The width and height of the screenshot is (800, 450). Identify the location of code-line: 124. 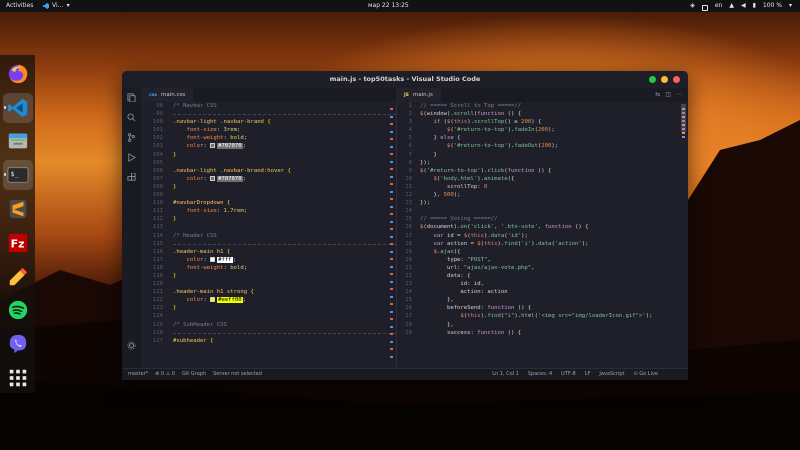
(268, 316).